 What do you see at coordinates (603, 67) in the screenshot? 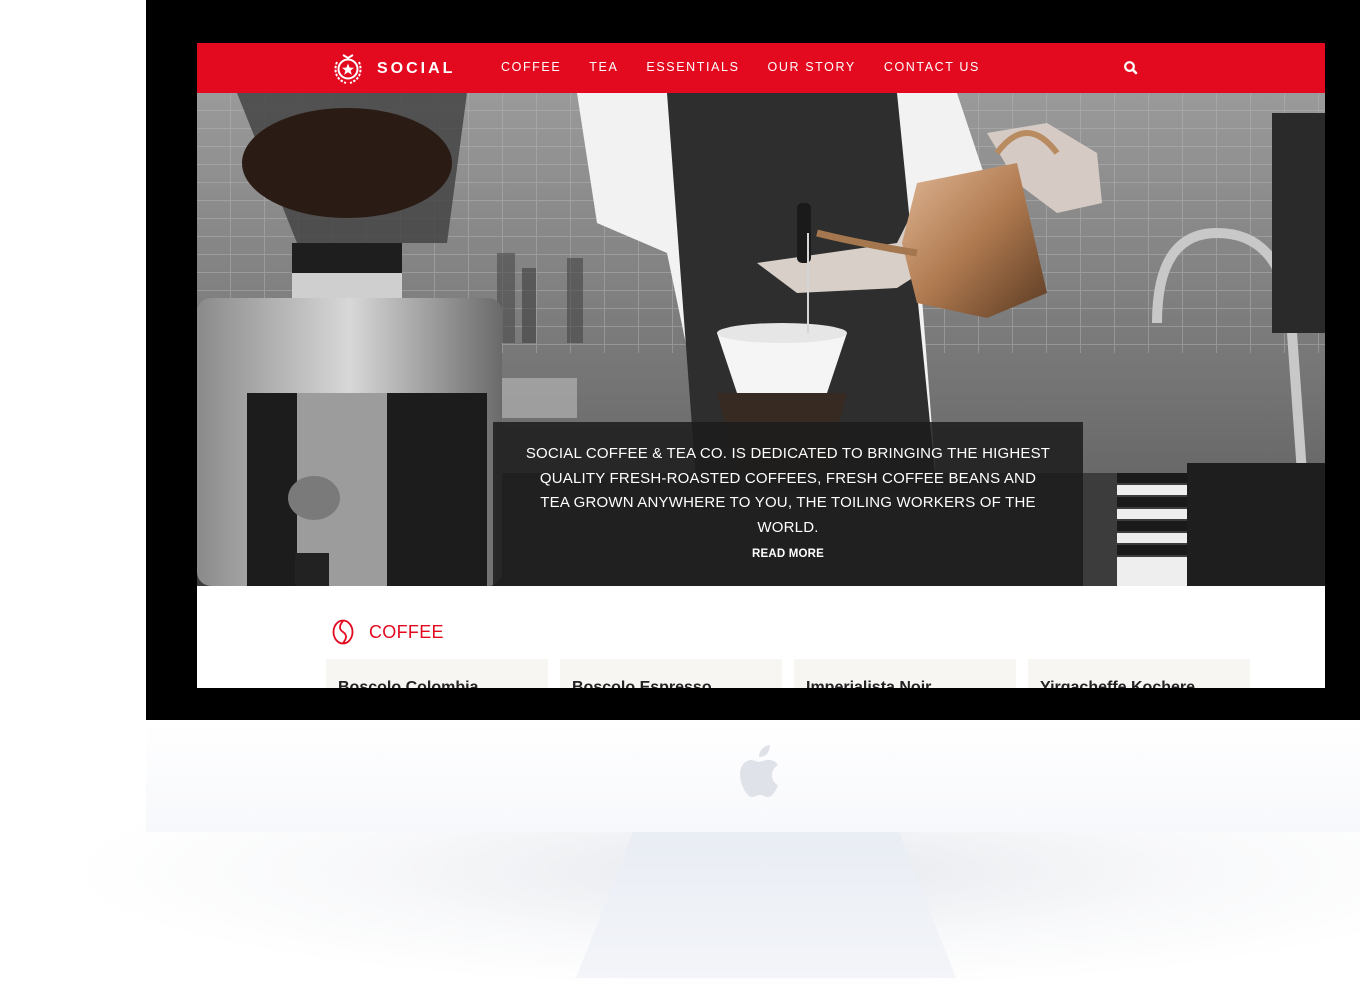
I see `nav-tea: TEA` at bounding box center [603, 67].